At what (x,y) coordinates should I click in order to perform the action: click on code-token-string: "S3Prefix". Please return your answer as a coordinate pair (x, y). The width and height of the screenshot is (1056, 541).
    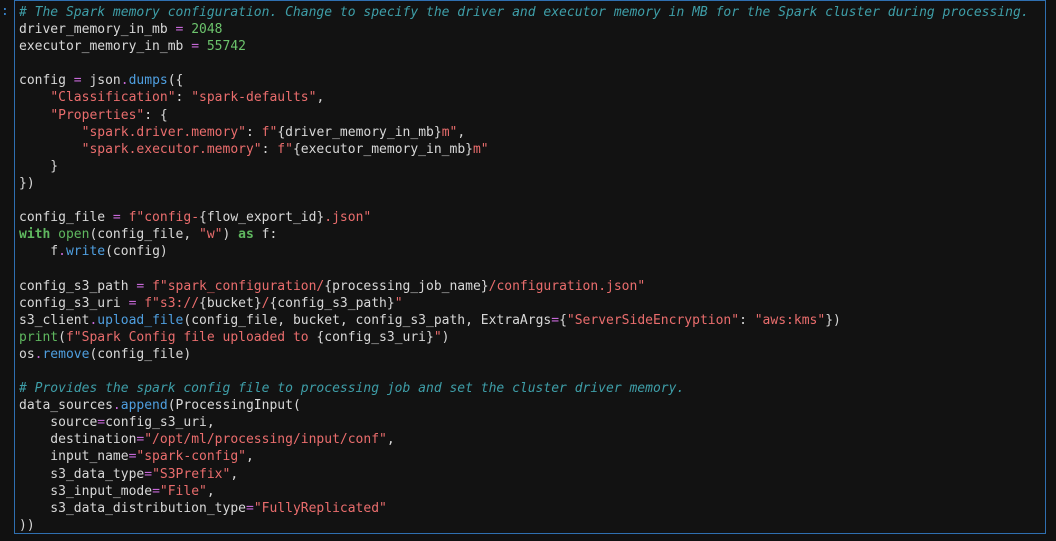
    Looking at the image, I should click on (191, 474).